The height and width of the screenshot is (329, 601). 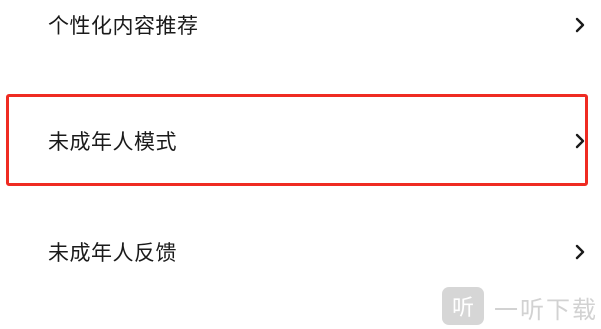 What do you see at coordinates (123, 26) in the screenshot?
I see `row-label: 个性化内容推荐` at bounding box center [123, 26].